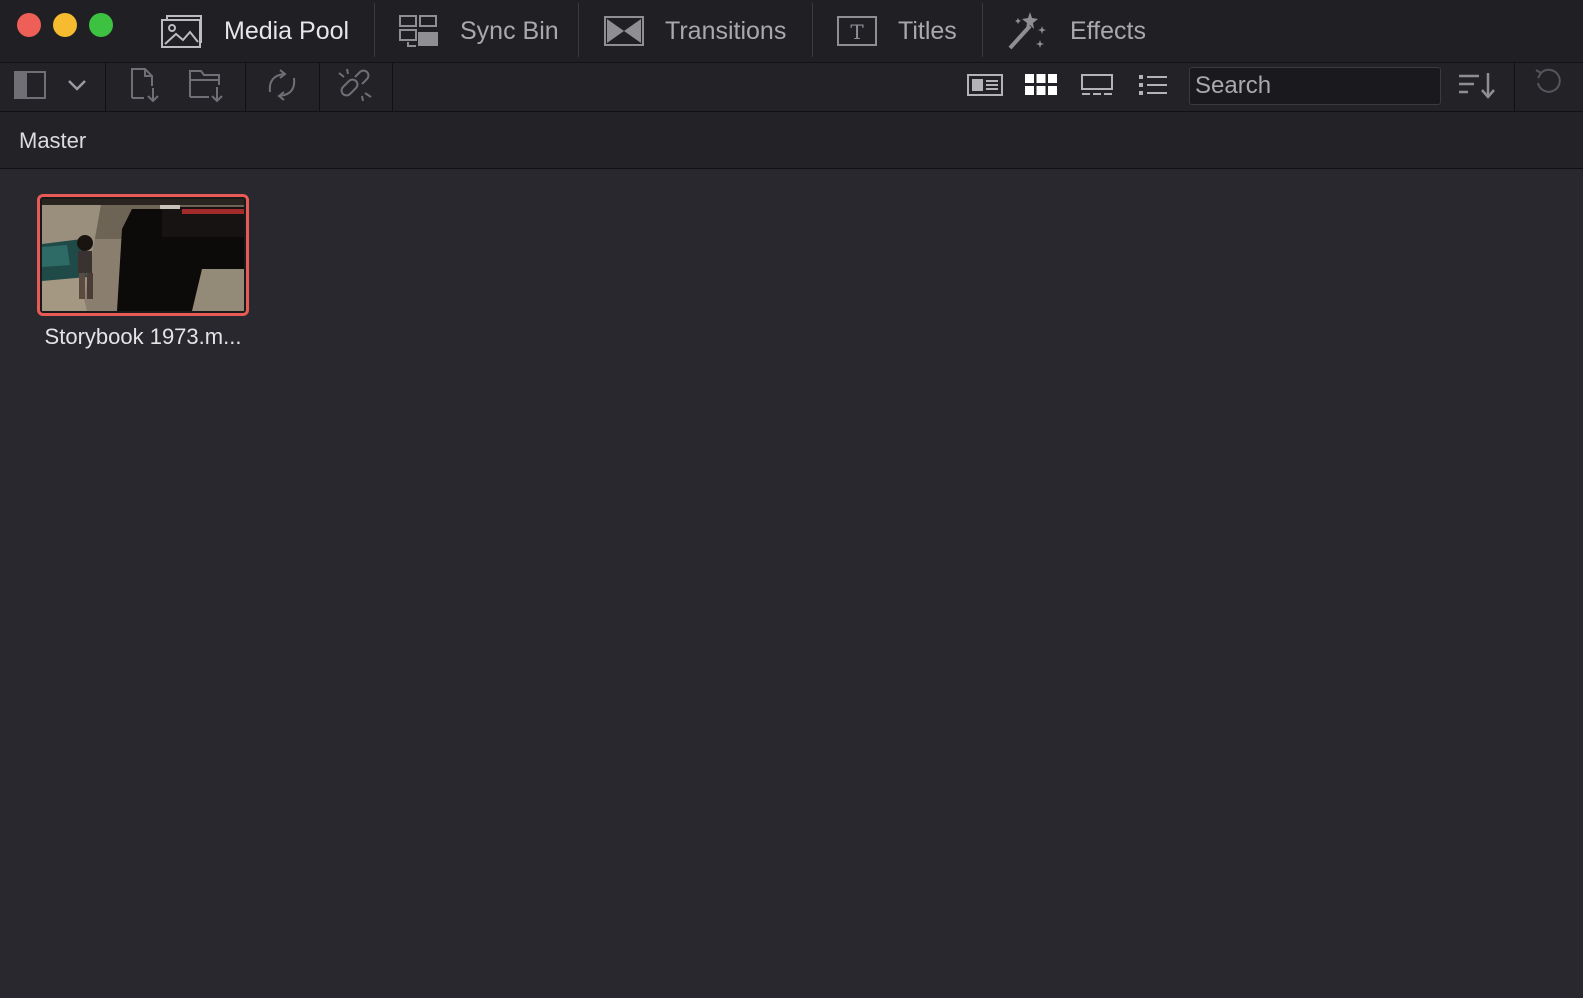 Image resolution: width=1583 pixels, height=998 pixels. I want to click on unlink-button, so click(355, 87).